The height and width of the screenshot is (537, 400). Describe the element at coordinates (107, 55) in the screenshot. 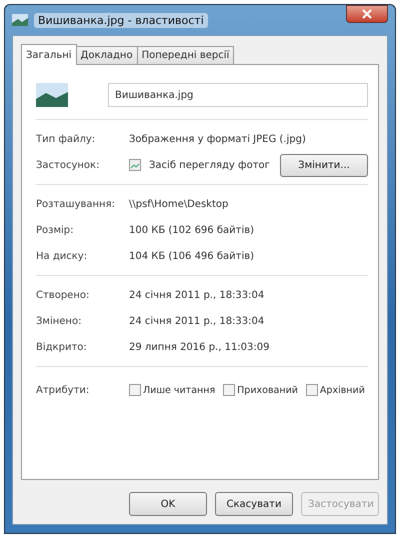

I see `tab: Докладно` at that location.